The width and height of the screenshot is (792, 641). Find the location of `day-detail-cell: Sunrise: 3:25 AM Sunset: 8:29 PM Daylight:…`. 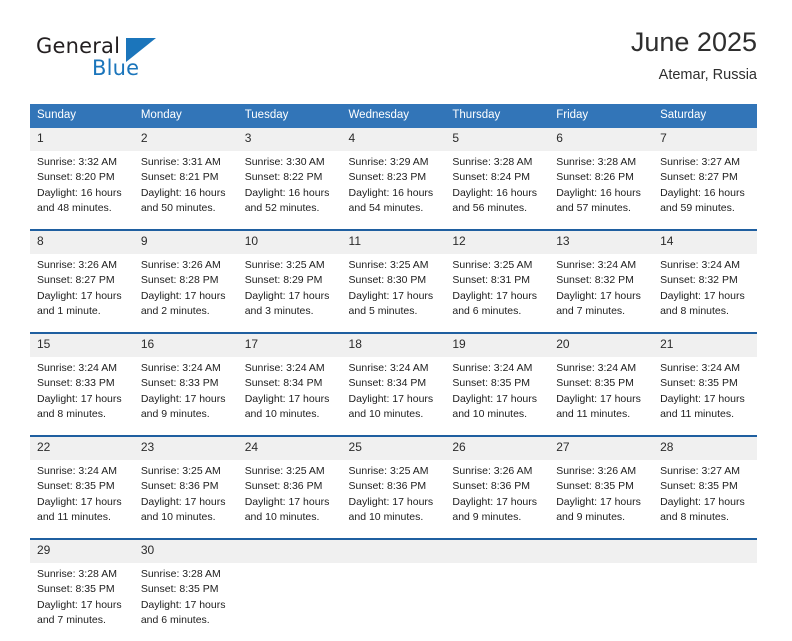

day-detail-cell: Sunrise: 3:25 AM Sunset: 8:29 PM Daylight:… is located at coordinates (289, 292).